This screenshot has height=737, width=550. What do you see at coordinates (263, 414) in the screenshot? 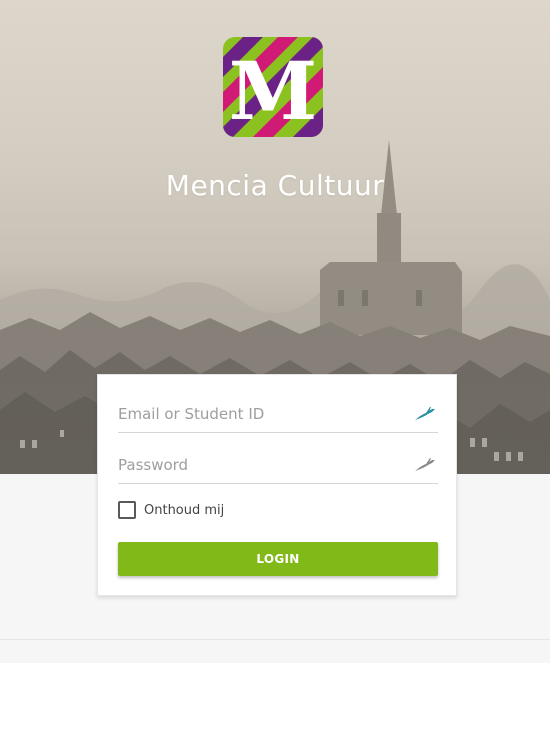
I see `email-input` at bounding box center [263, 414].